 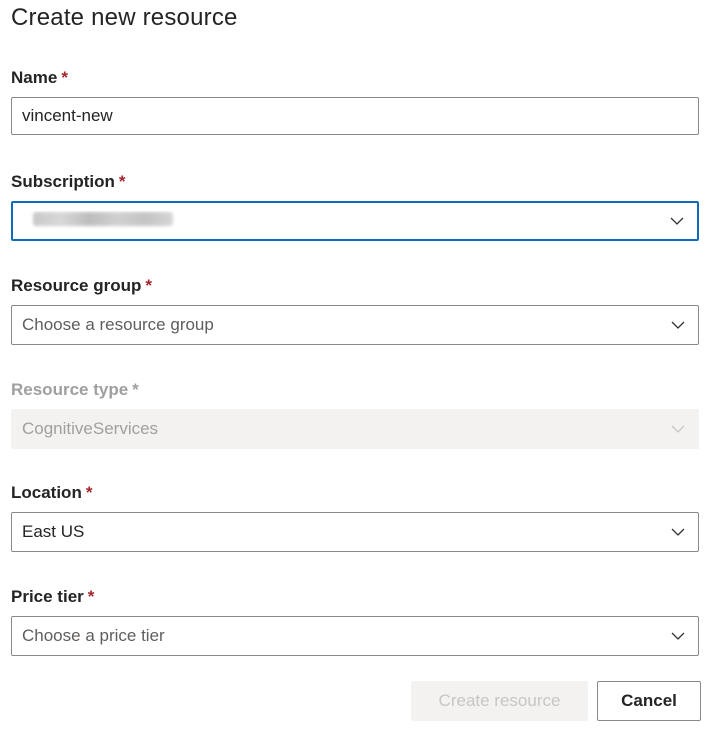 I want to click on resource-type-value: CognitiveServices, so click(x=90, y=428).